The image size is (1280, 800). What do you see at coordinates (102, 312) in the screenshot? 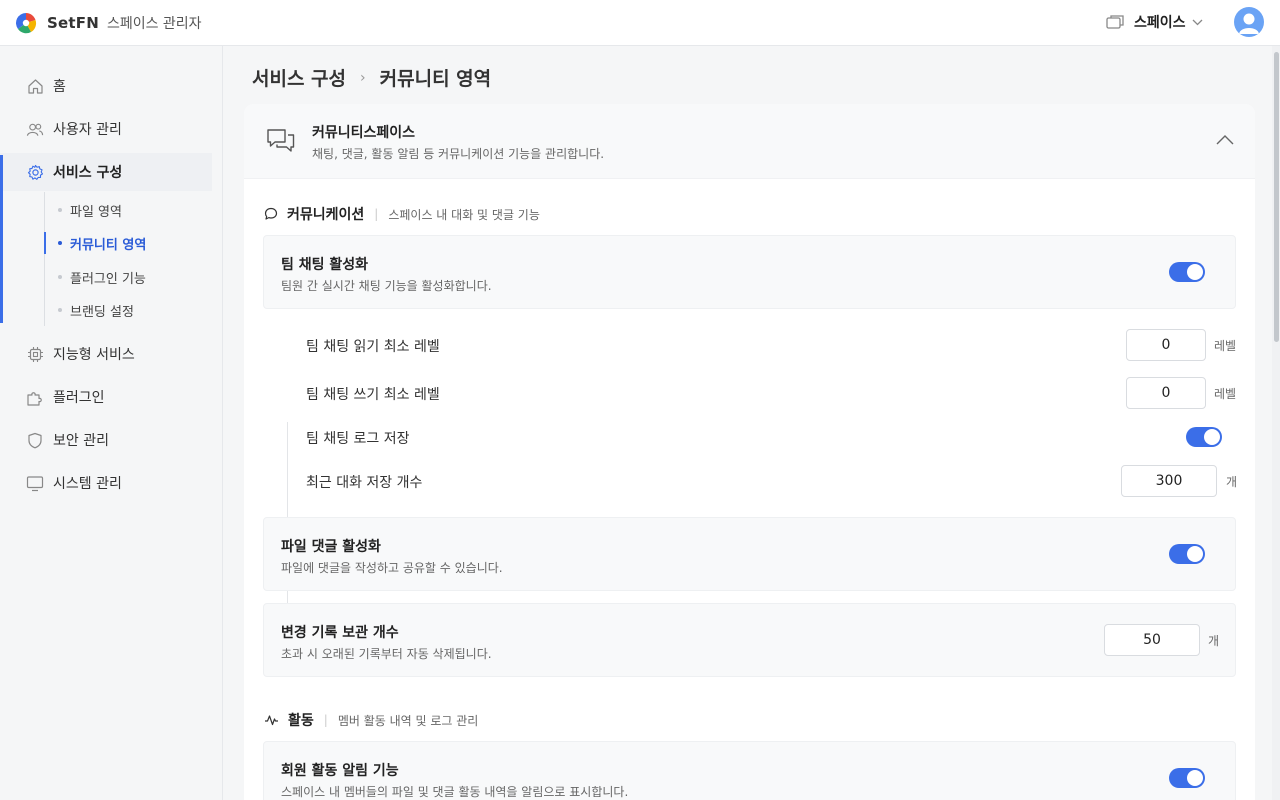
I see `sidebar-subitem-label: 브랜딩 설정` at bounding box center [102, 312].